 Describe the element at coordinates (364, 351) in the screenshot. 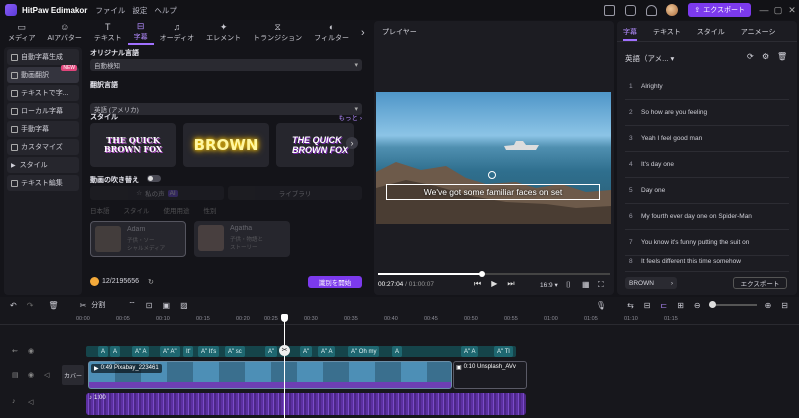

I see `subtitle-chip: A" Oh my` at that location.